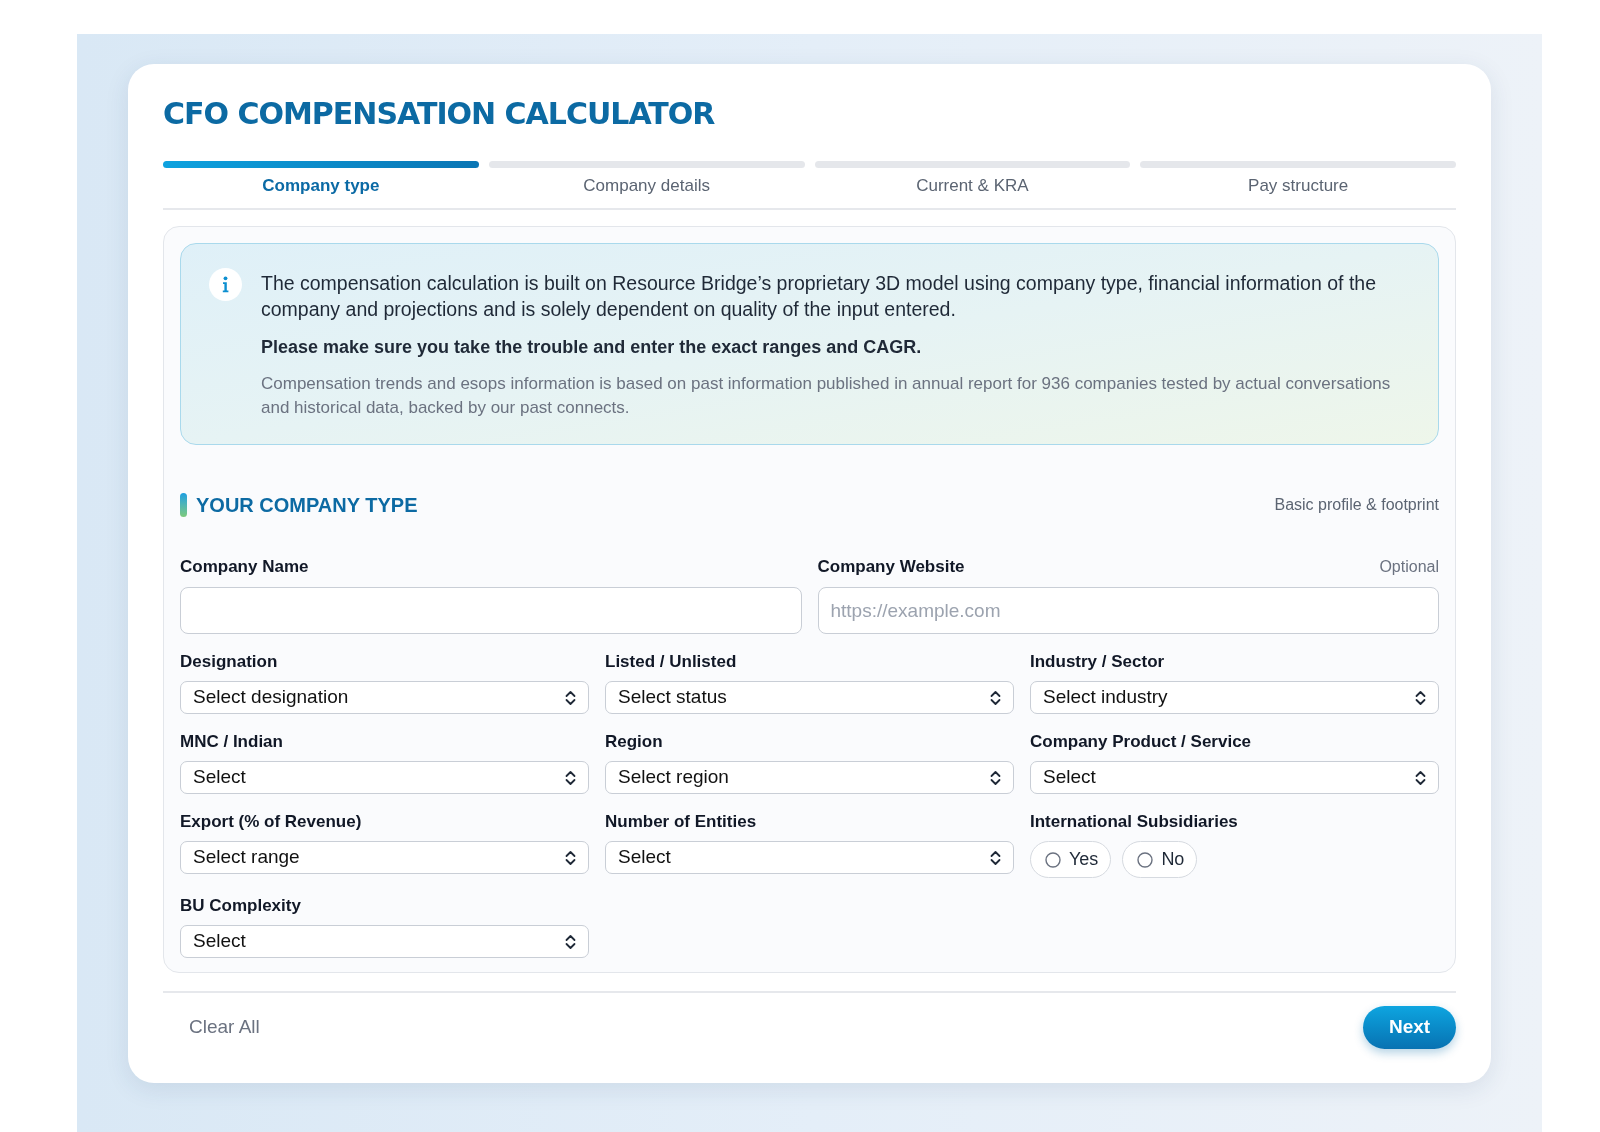 The image size is (1600, 1132). Describe the element at coordinates (1071, 859) in the screenshot. I see `radio-option: Yes` at that location.